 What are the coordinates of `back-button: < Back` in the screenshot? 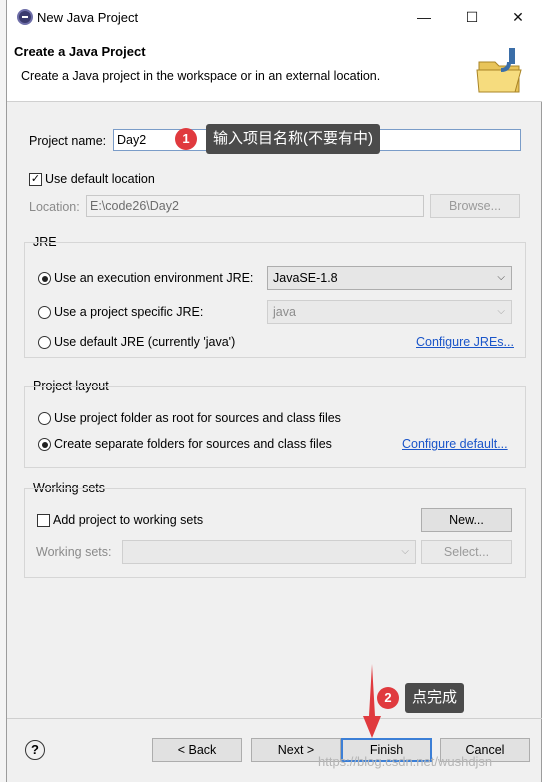 It's located at (197, 750).